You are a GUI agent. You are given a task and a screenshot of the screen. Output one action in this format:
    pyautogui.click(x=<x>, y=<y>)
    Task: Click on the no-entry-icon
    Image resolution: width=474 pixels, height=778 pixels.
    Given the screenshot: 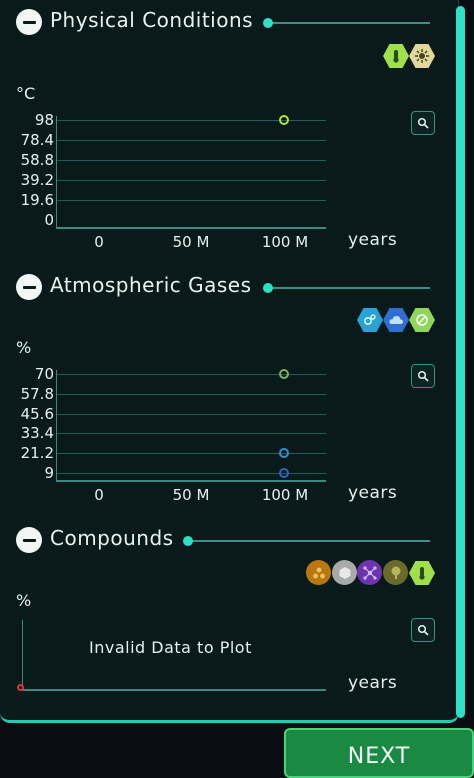 What is the action you would take?
    pyautogui.click(x=422, y=320)
    